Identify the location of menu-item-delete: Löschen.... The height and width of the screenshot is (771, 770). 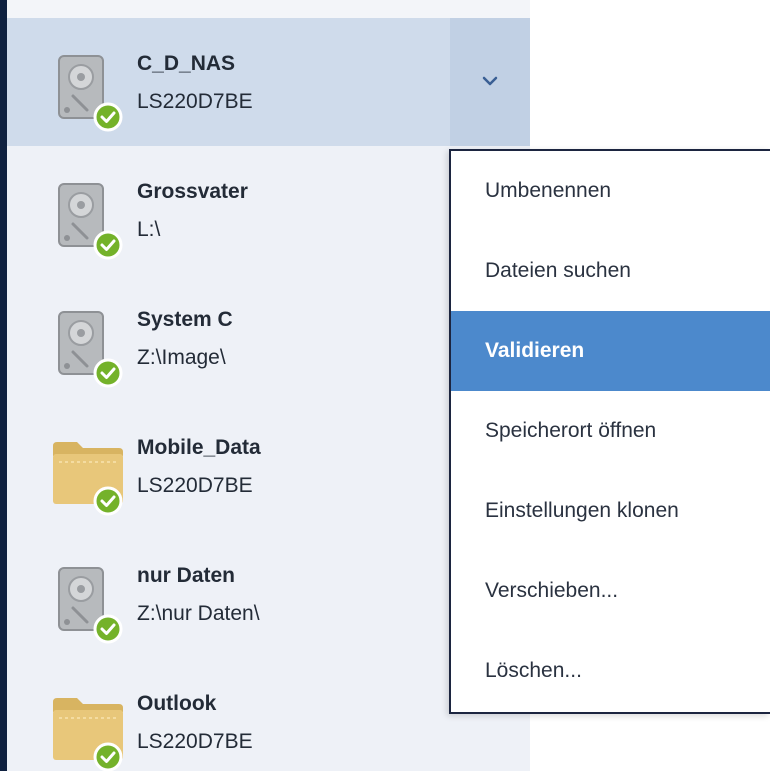
(610, 671).